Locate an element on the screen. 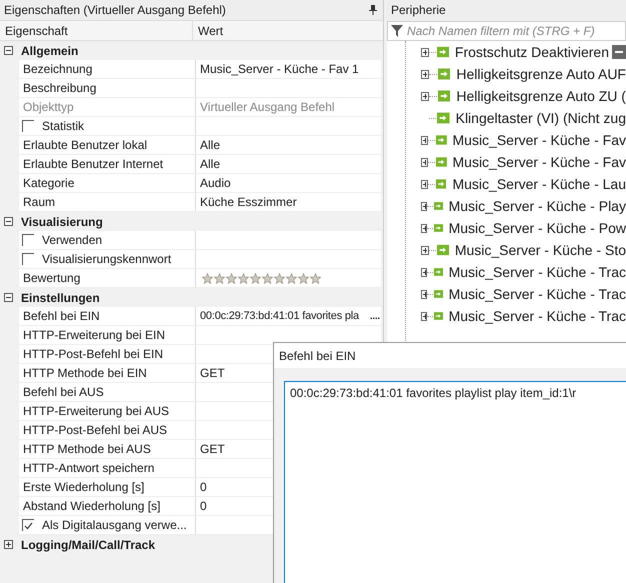  property-name-cell: Kategorie is located at coordinates (107, 183).